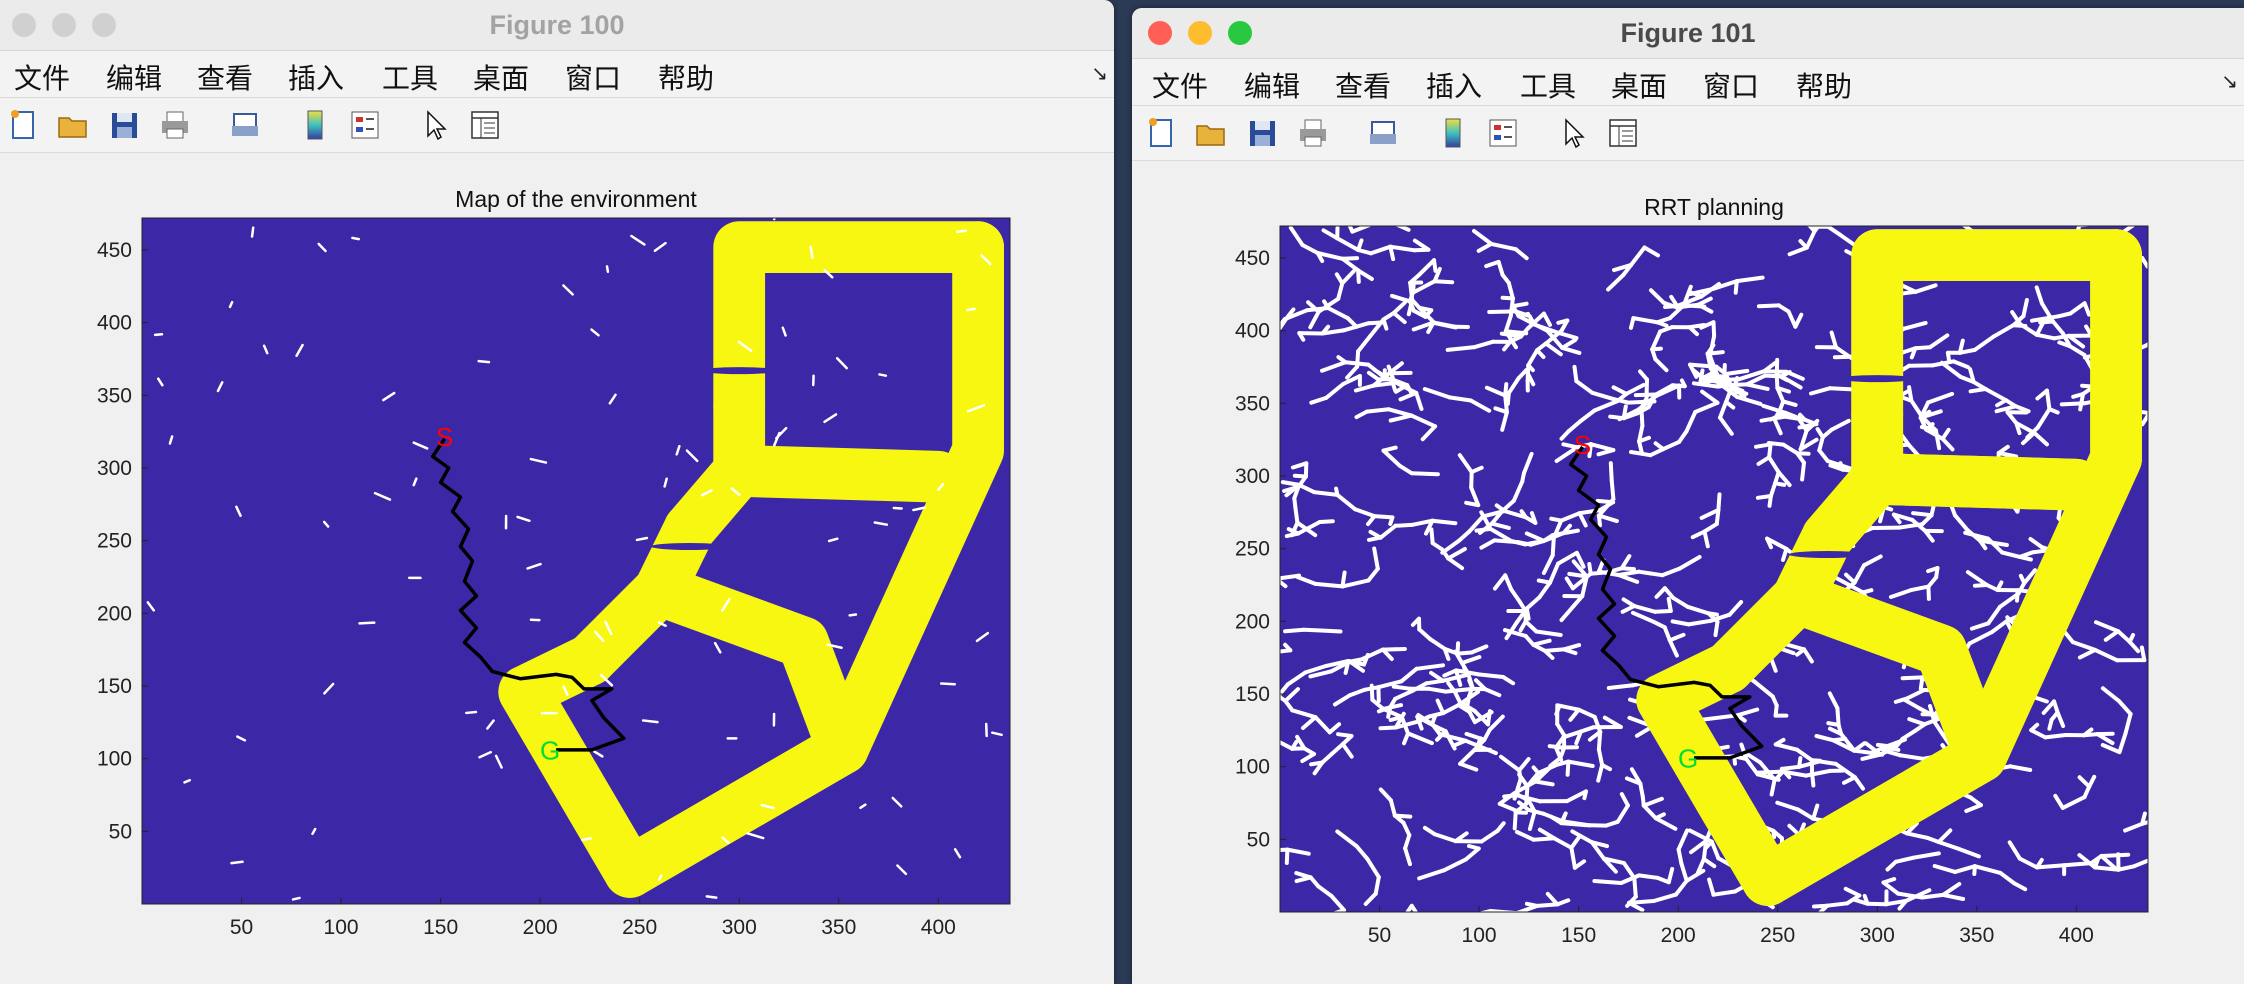 This screenshot has height=984, width=2244. I want to click on x-tick-label: 100, so click(1479, 935).